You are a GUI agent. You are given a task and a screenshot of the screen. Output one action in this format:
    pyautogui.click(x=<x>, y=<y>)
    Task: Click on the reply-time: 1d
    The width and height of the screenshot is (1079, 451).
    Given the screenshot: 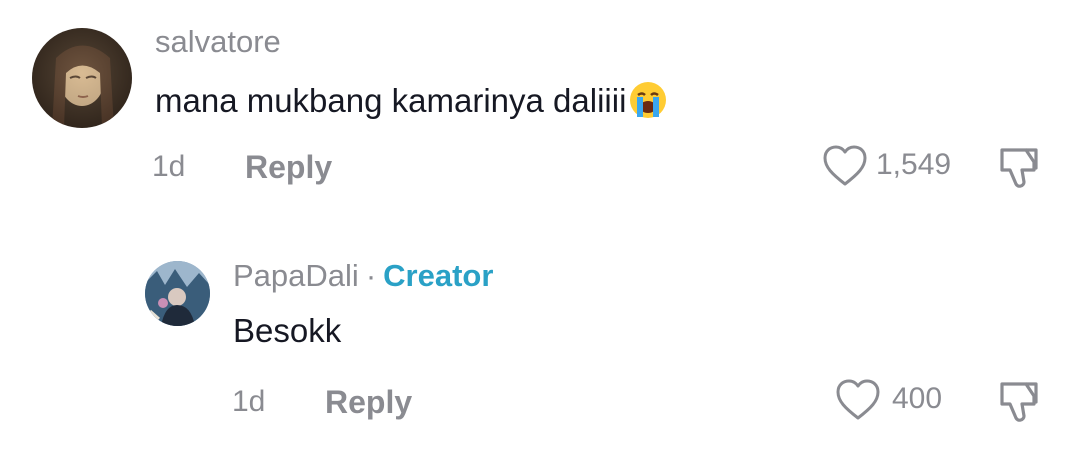 What is the action you would take?
    pyautogui.click(x=249, y=401)
    